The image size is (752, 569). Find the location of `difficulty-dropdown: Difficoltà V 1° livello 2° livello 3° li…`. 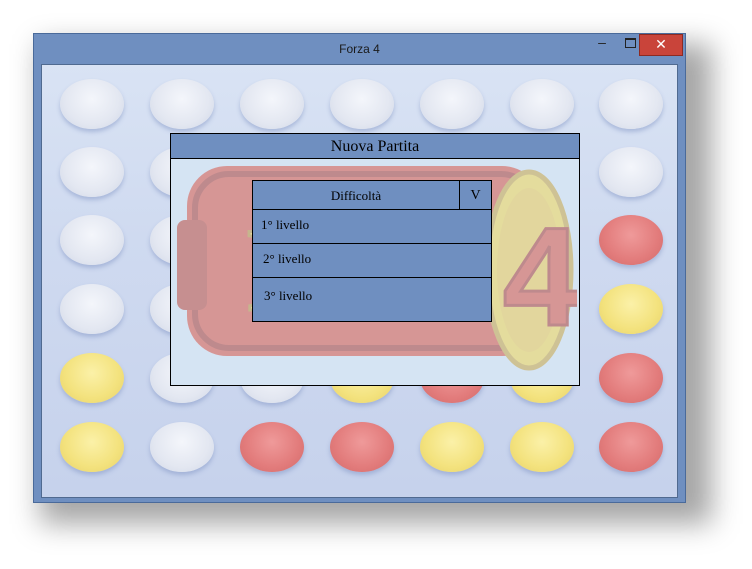

difficulty-dropdown: Difficoltà V 1° livello 2° livello 3° li… is located at coordinates (372, 251).